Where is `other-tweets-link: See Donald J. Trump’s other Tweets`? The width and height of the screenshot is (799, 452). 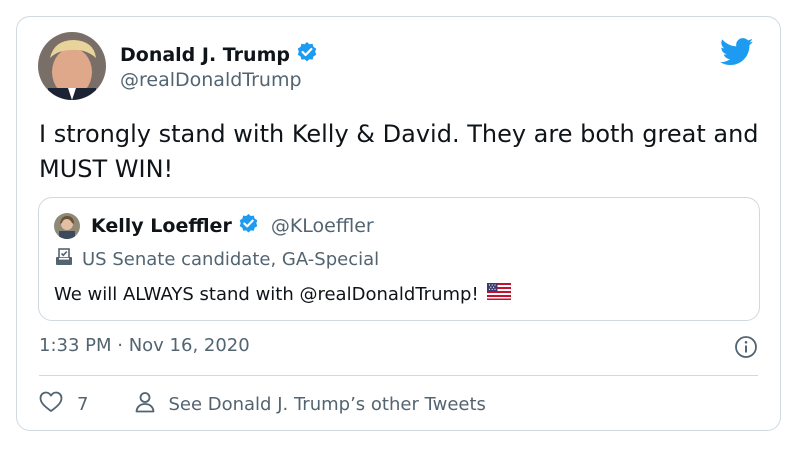 other-tweets-link: See Donald J. Trump’s other Tweets is located at coordinates (310, 404).